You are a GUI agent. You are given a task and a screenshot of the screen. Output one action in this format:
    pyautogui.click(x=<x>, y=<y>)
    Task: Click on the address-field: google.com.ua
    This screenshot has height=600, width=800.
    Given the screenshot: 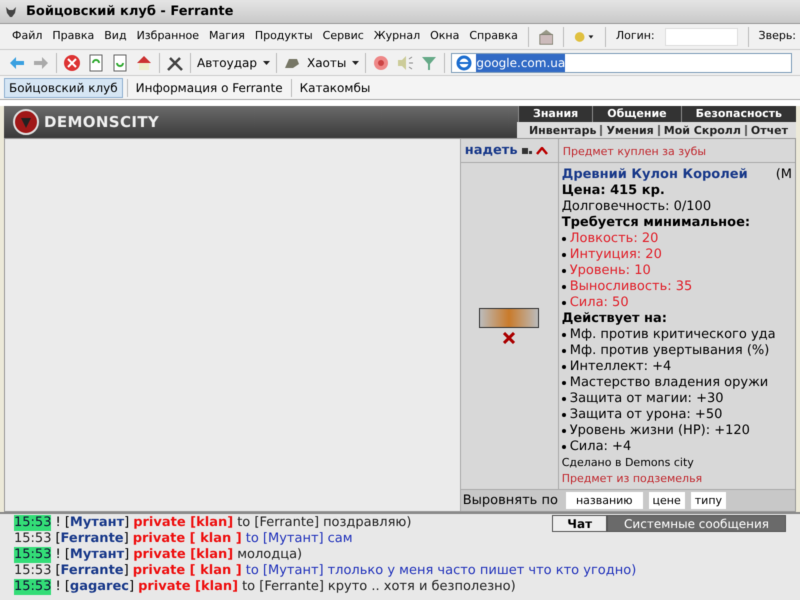 What is the action you would take?
    pyautogui.click(x=621, y=62)
    